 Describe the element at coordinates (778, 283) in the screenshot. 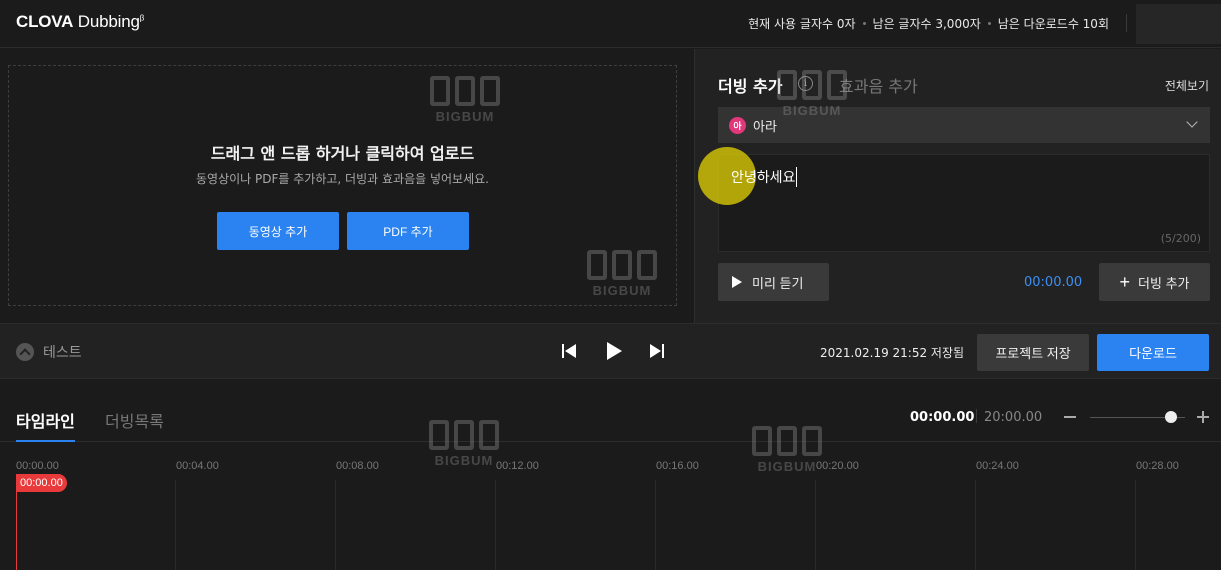

I see `preview-label: 미리 듣기` at that location.